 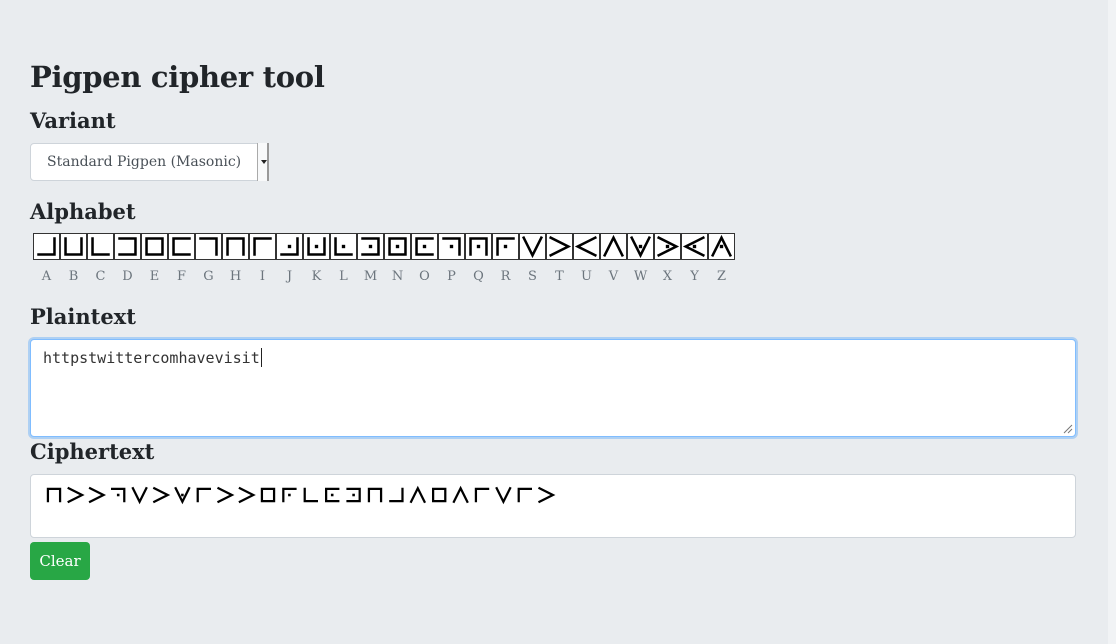 What do you see at coordinates (127, 276) in the screenshot?
I see `alphabet-letter-label: D` at bounding box center [127, 276].